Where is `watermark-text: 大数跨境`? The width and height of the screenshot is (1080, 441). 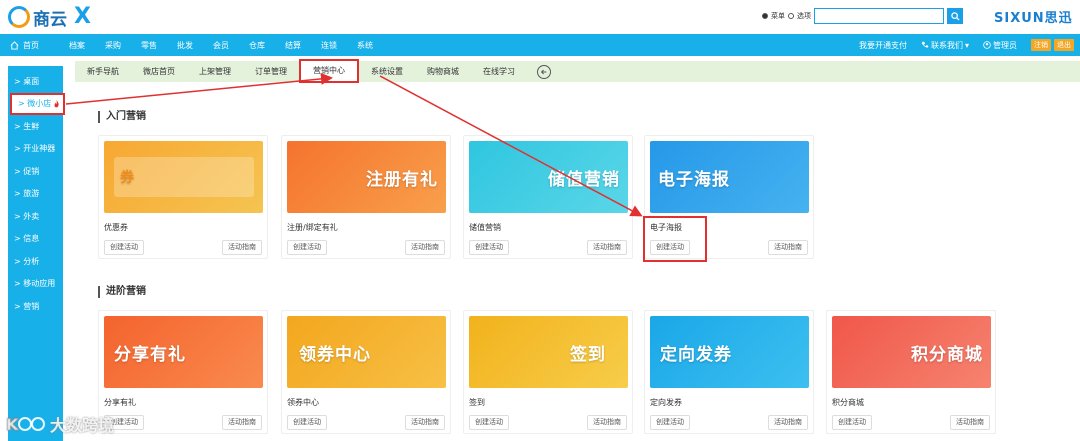
watermark-text: 大数跨境 is located at coordinates (82, 425).